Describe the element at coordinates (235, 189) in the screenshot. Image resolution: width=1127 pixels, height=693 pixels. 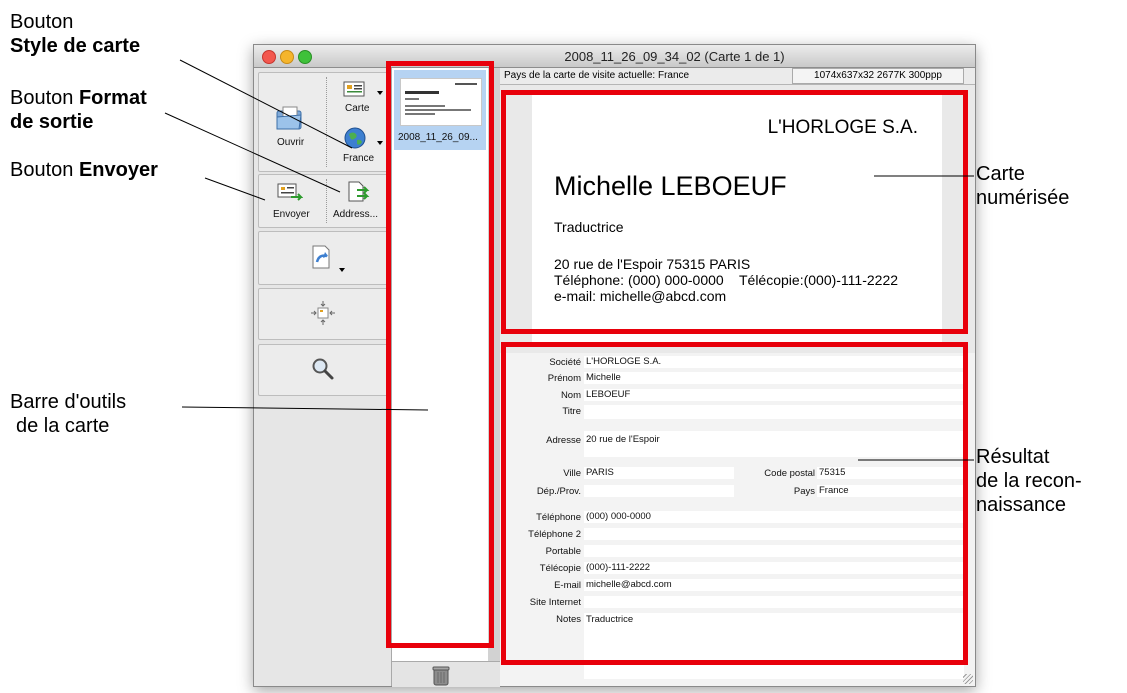
I see `leader-line-send` at that location.